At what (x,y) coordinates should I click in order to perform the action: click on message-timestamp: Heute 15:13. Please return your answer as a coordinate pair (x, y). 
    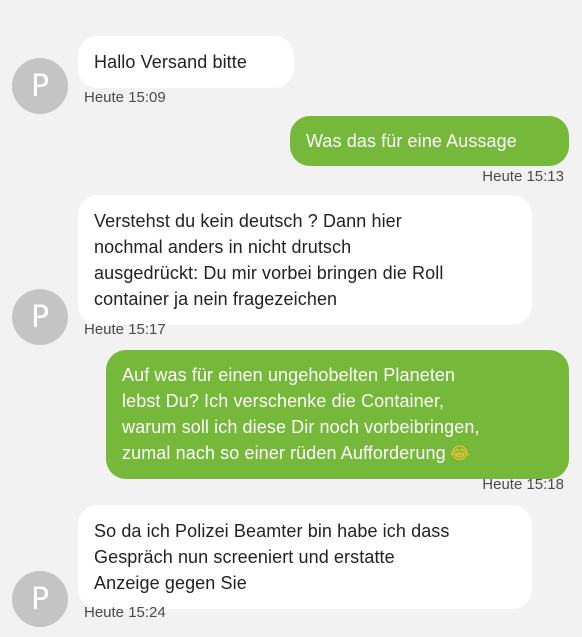
    Looking at the image, I should click on (523, 176).